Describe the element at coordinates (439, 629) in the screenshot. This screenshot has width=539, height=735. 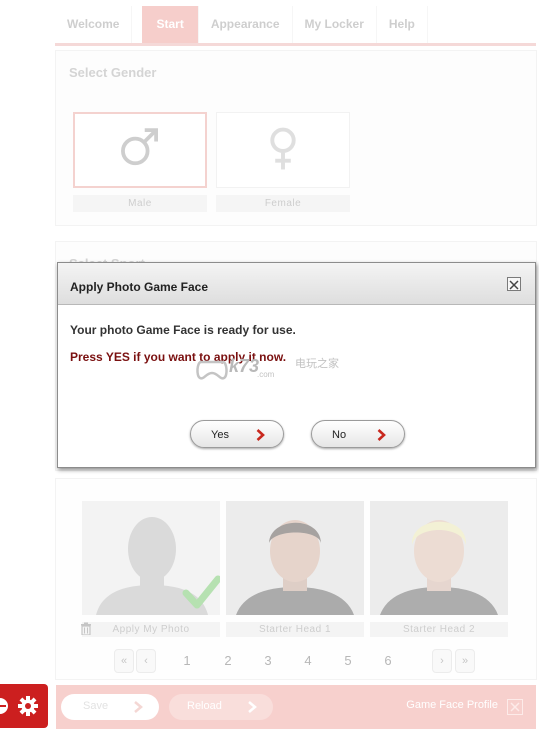
I see `head-label-starter-2: Starter Head 2` at that location.